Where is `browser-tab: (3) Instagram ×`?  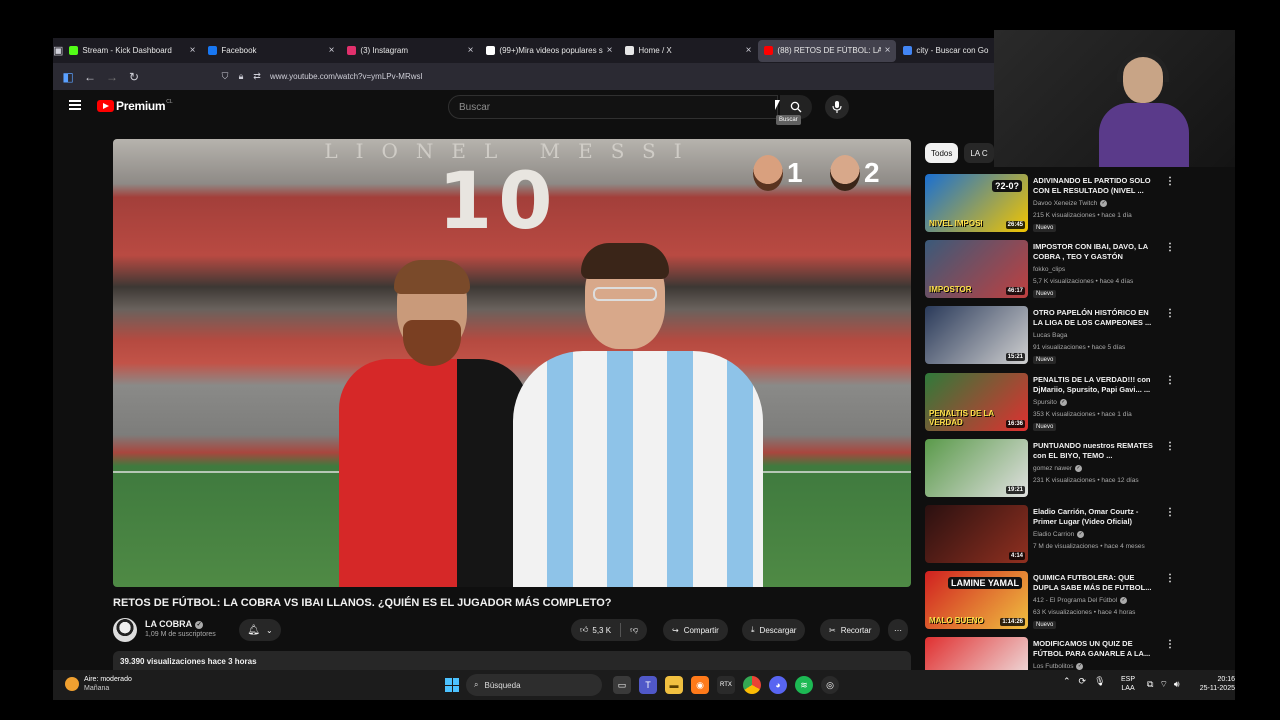
browser-tab: (3) Instagram × is located at coordinates (410, 51).